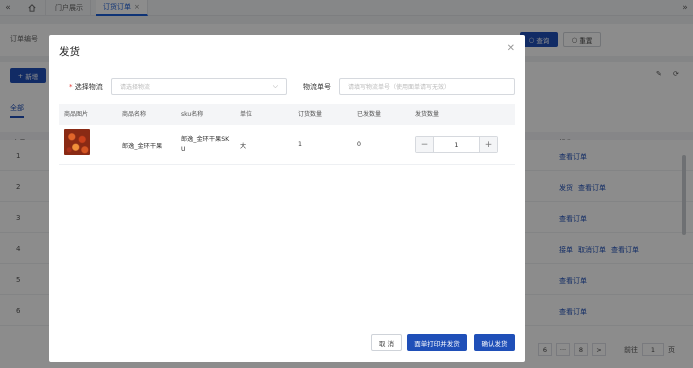  Describe the element at coordinates (511, 48) in the screenshot. I see `close-icon: ✕` at that location.